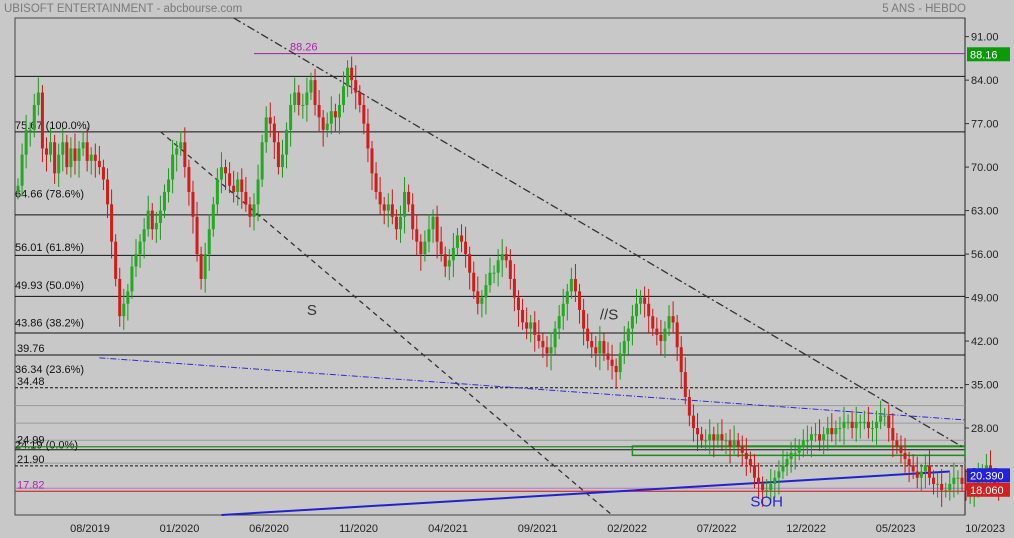 The image size is (1014, 538). I want to click on level-value-label: 88.26, so click(304, 48).